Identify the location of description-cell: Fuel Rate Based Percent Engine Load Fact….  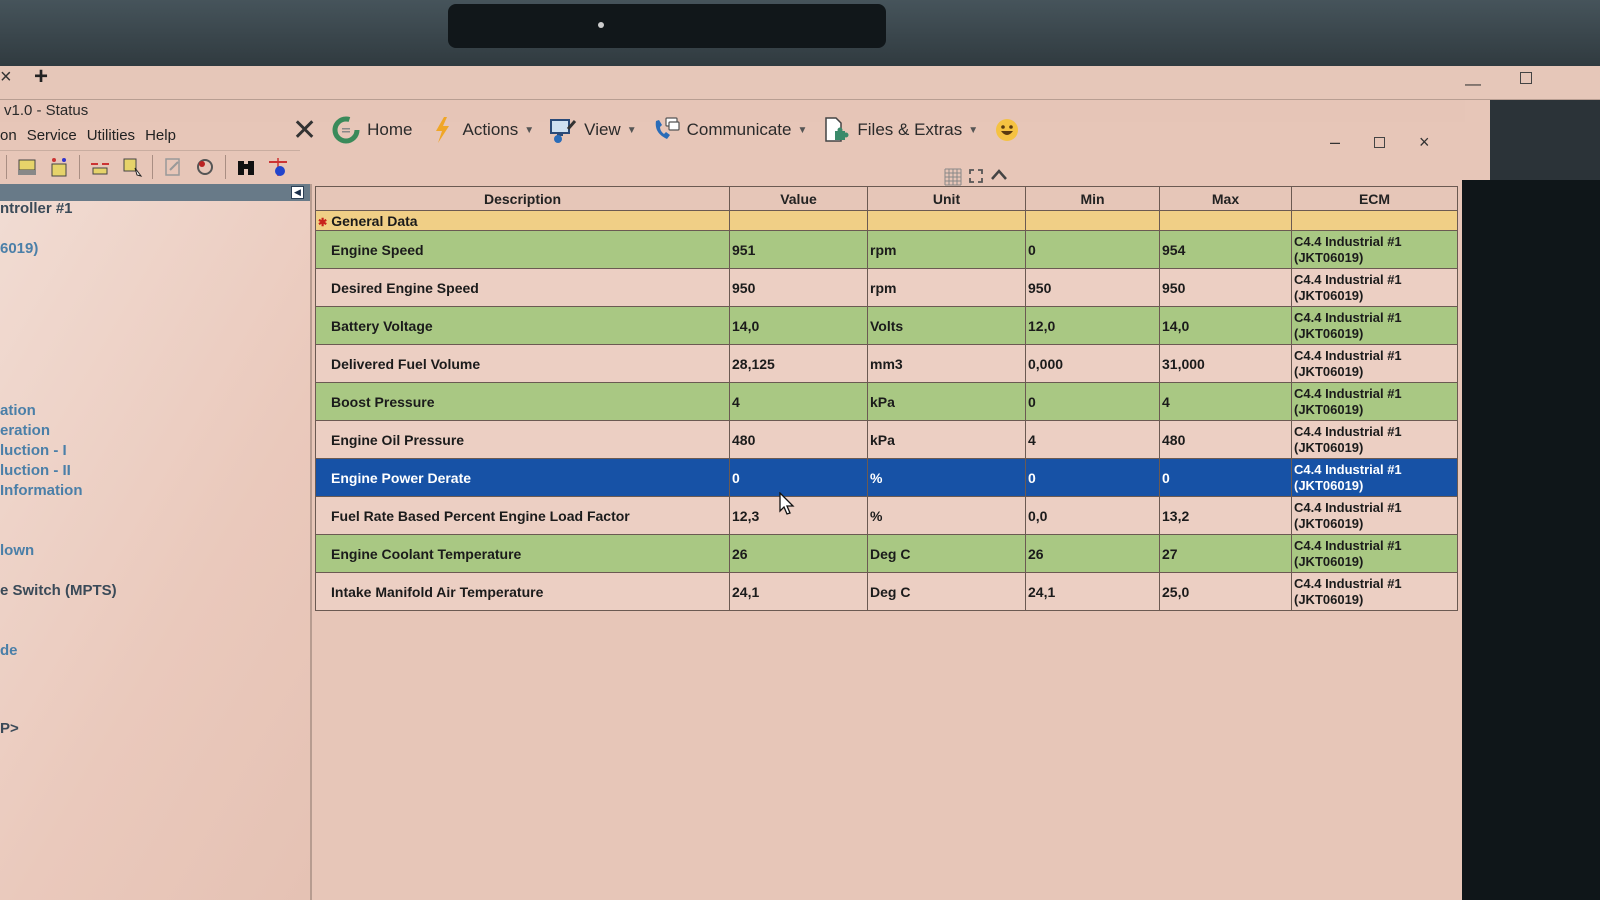
(522, 515).